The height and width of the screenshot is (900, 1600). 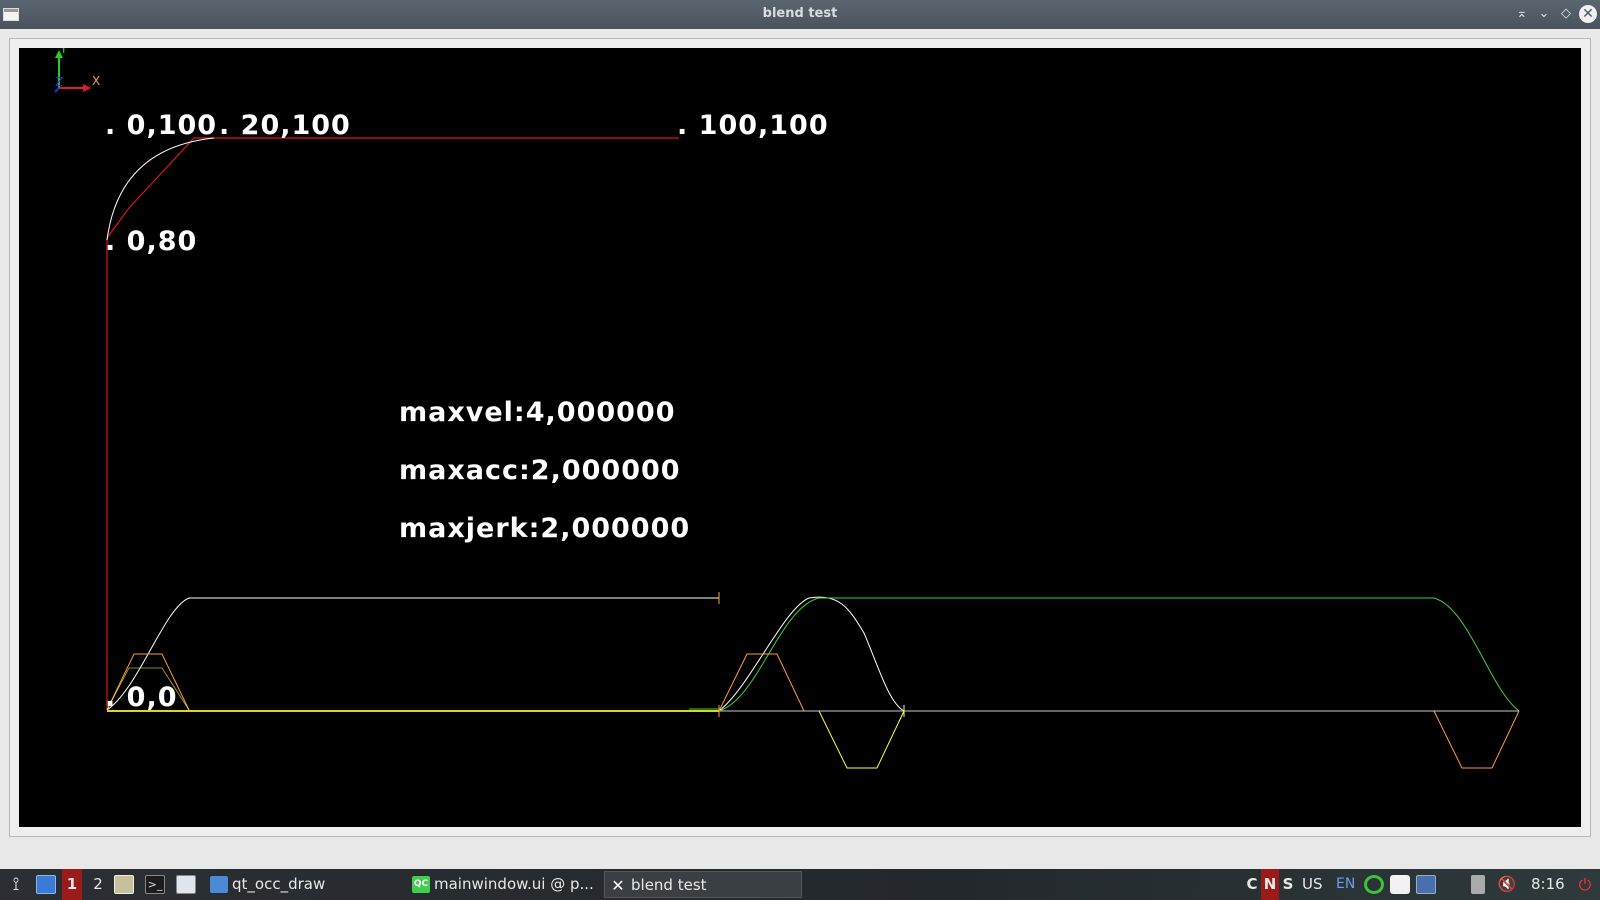 What do you see at coordinates (1426, 884) in the screenshot?
I see `notification-icon` at bounding box center [1426, 884].